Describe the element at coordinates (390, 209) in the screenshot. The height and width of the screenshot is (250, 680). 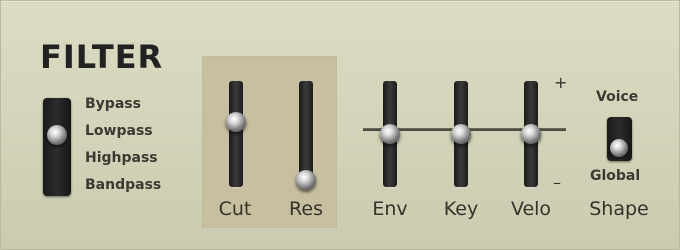
I see `env-label: Env` at that location.